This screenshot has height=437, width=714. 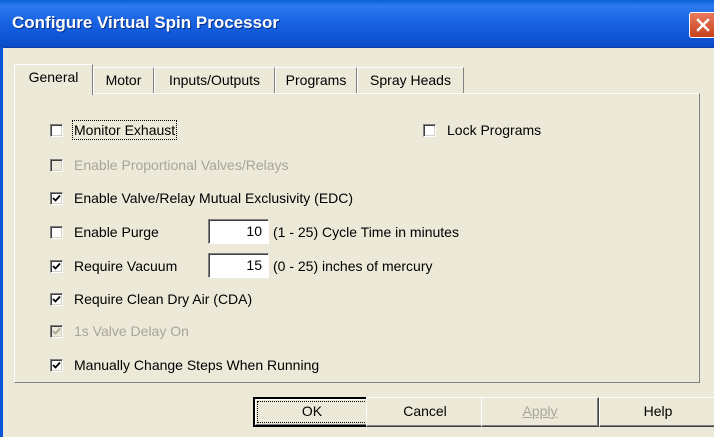 What do you see at coordinates (53, 79) in the screenshot?
I see `tab-general: General` at bounding box center [53, 79].